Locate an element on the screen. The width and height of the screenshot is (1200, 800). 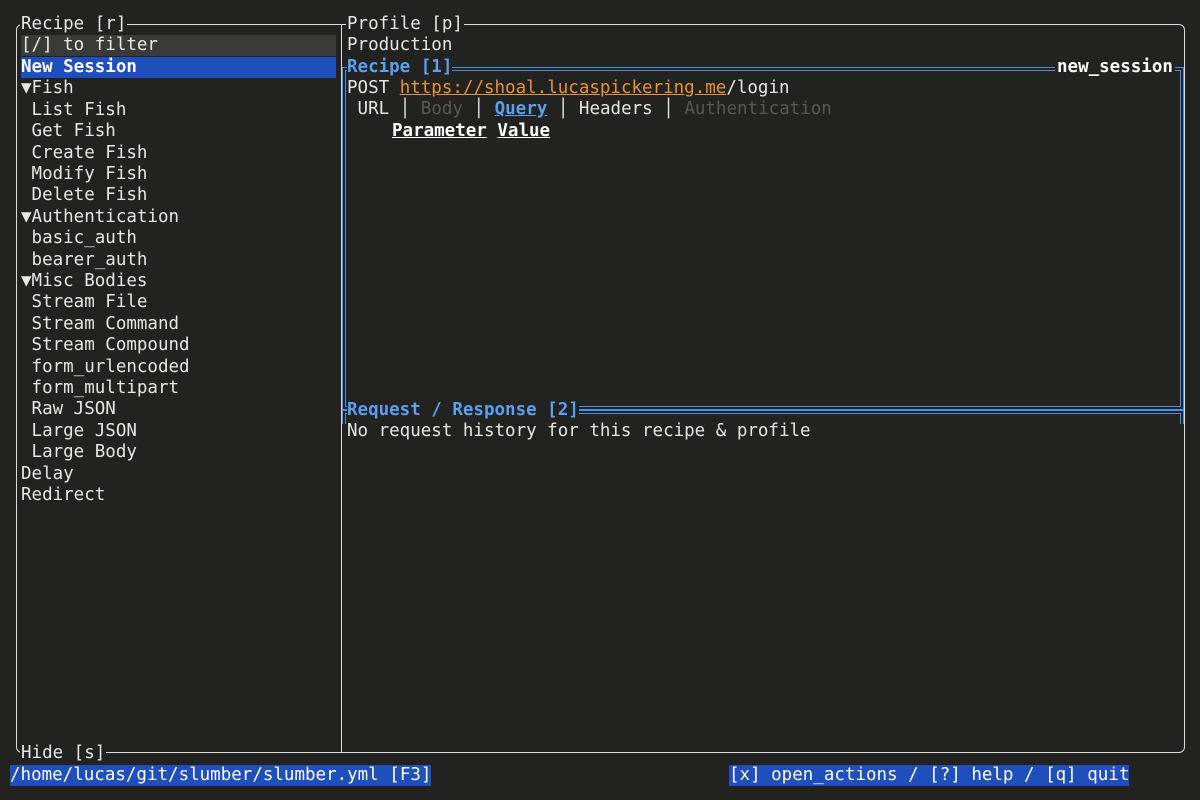
column-header-parameter: Parameter is located at coordinates (439, 131).